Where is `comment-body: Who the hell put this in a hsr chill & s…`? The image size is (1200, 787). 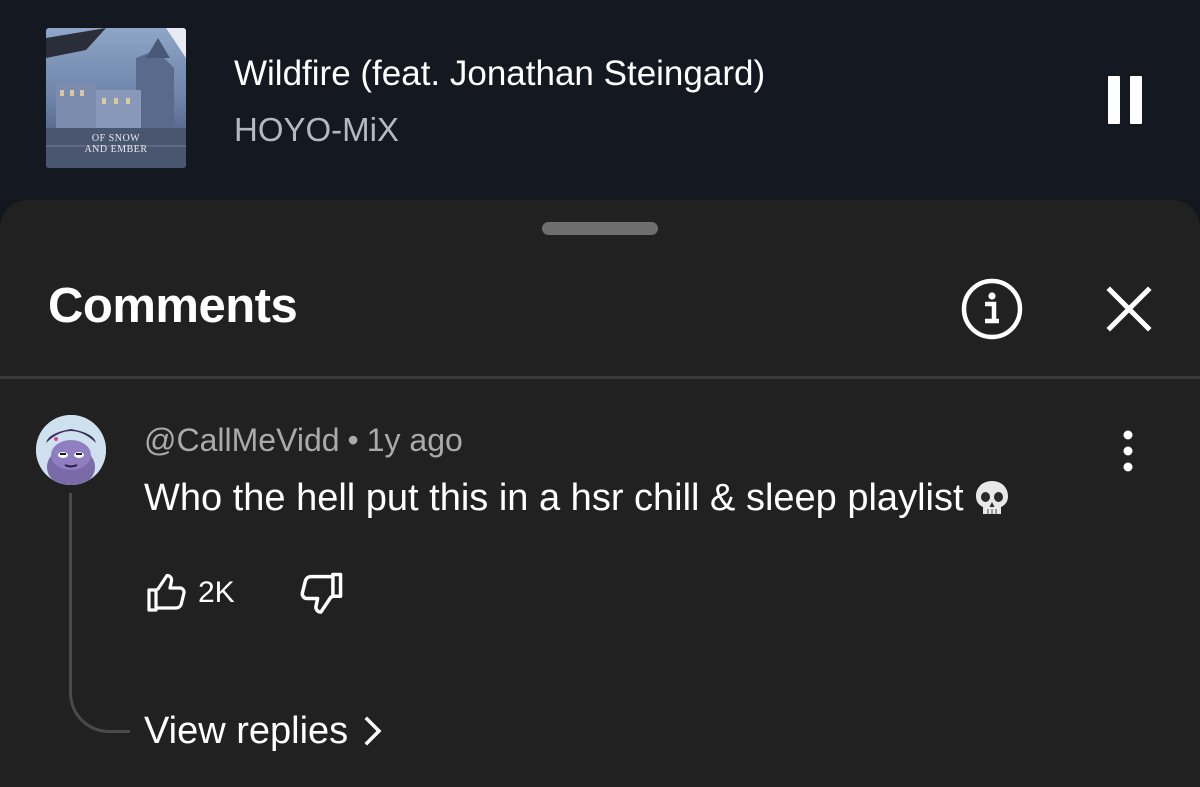
comment-body: Who the hell put this in a hsr chill & s… is located at coordinates (554, 498).